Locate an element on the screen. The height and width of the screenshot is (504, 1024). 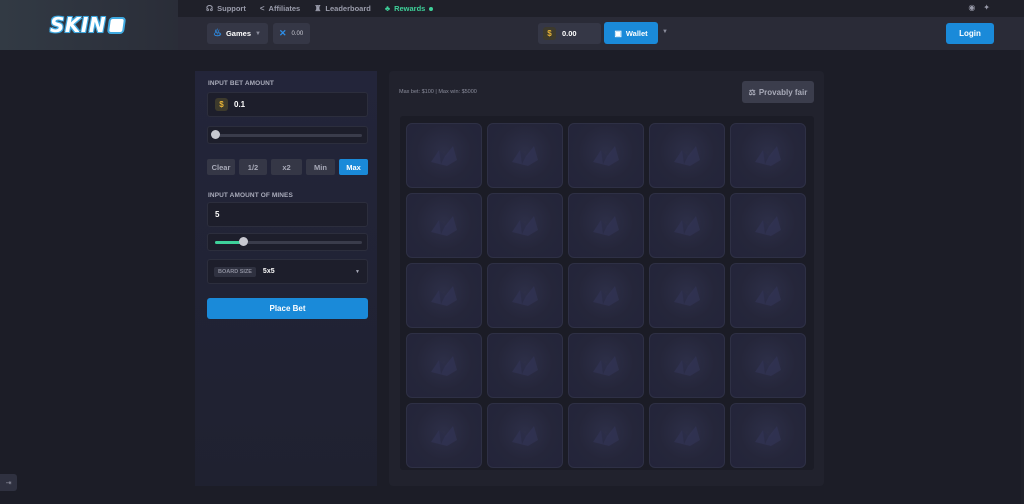
double-button: x2 is located at coordinates (286, 167).